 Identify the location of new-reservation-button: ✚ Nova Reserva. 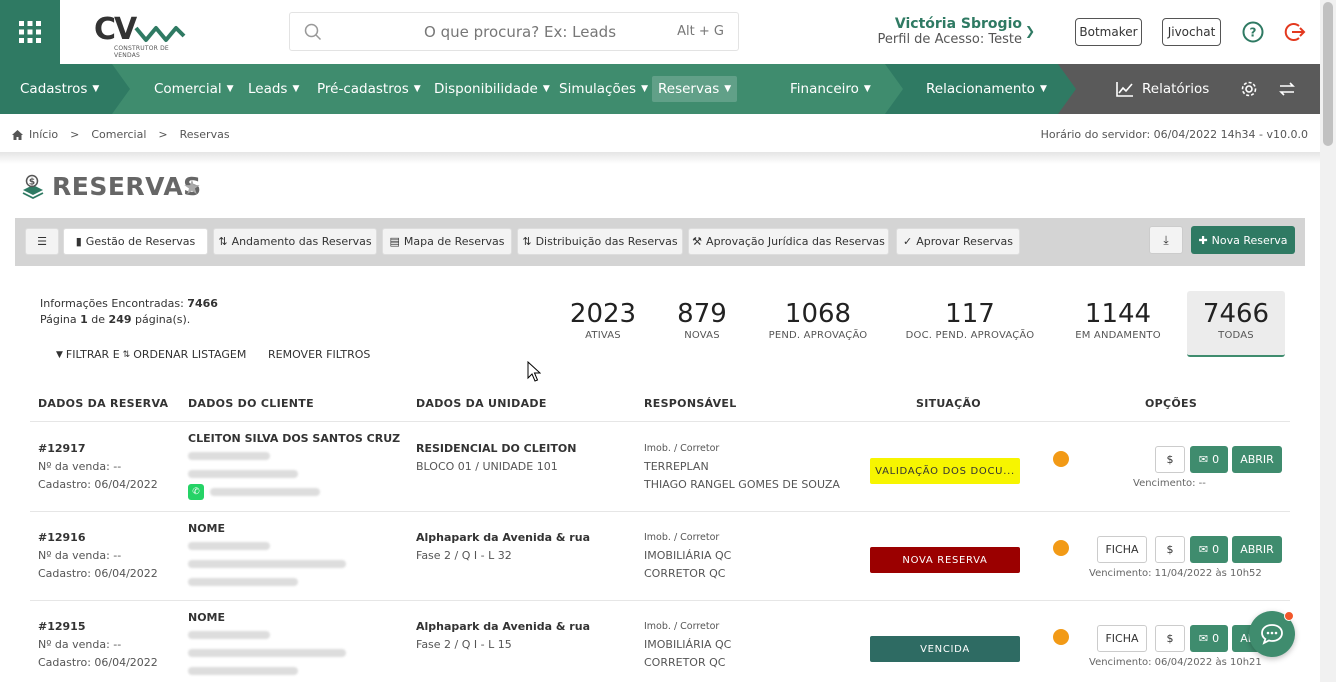
(1243, 240).